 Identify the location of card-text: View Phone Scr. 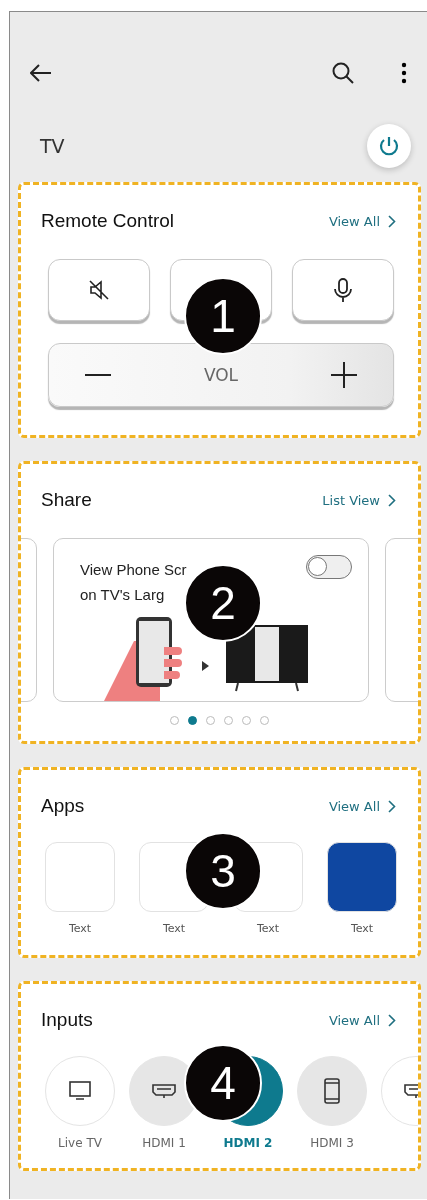
(133, 570).